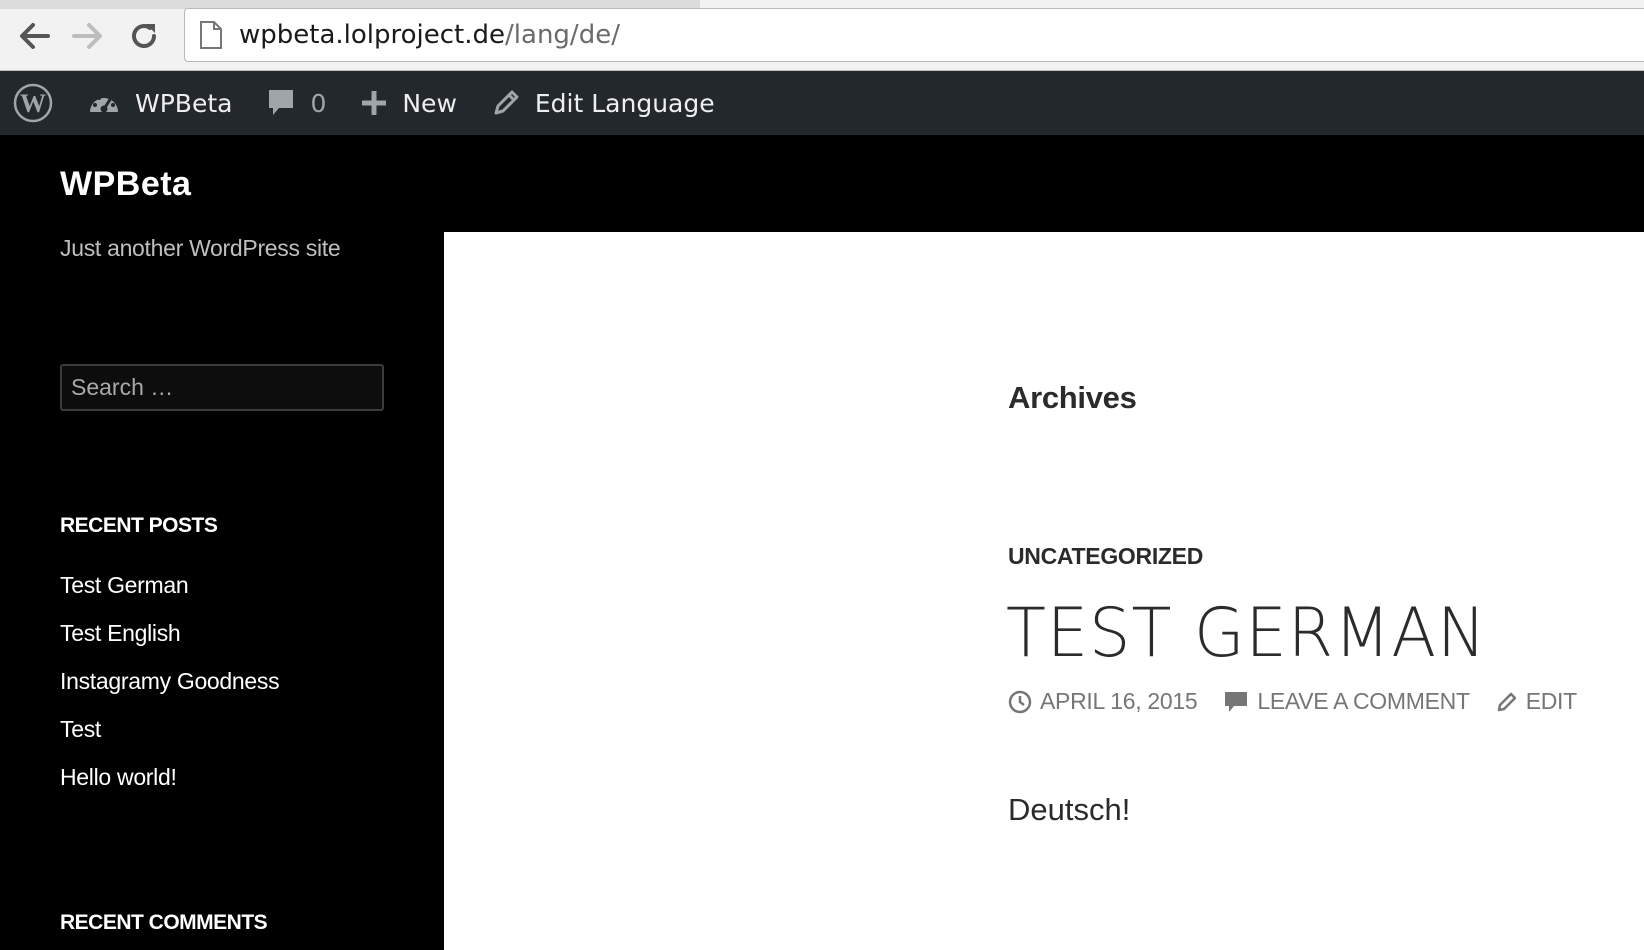 The height and width of the screenshot is (950, 1644). I want to click on wordpress-logo-icon: W, so click(33, 103).